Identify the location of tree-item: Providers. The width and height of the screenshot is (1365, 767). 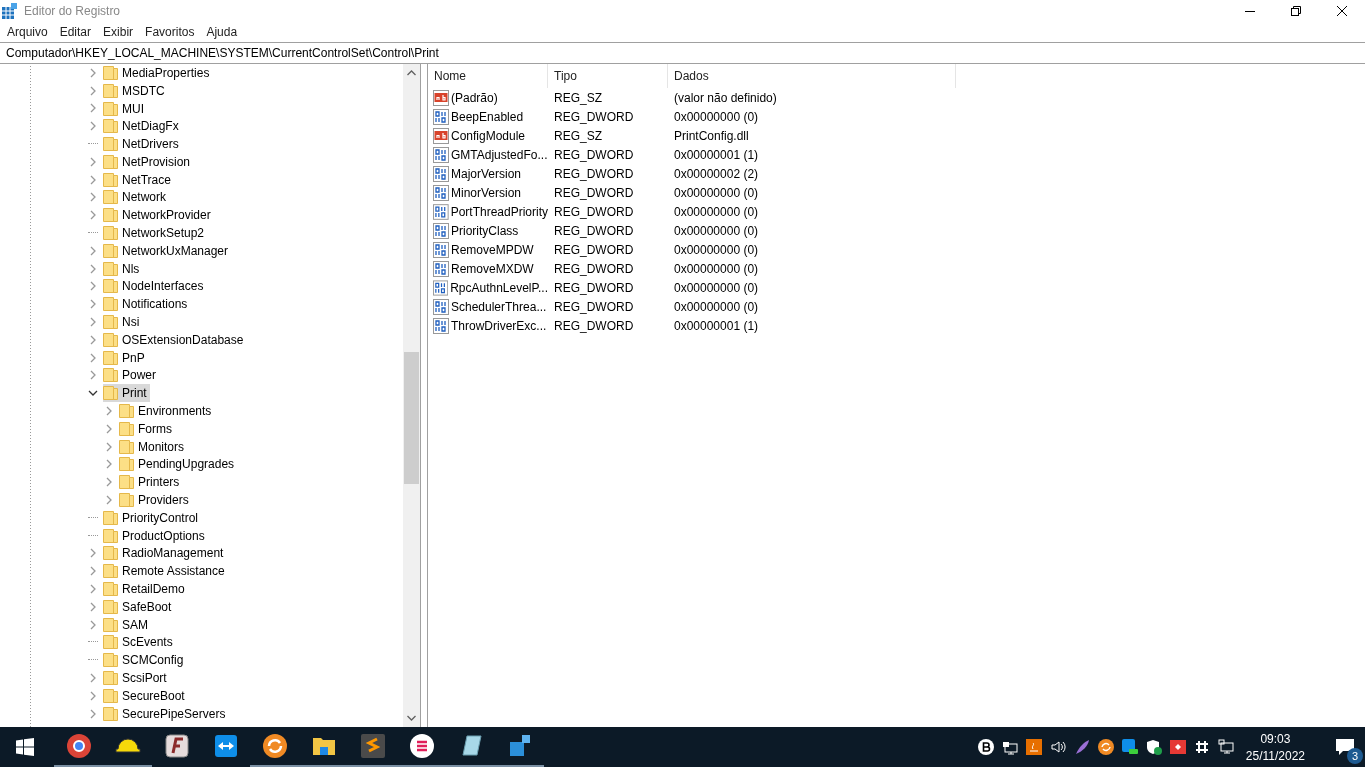
(163, 500).